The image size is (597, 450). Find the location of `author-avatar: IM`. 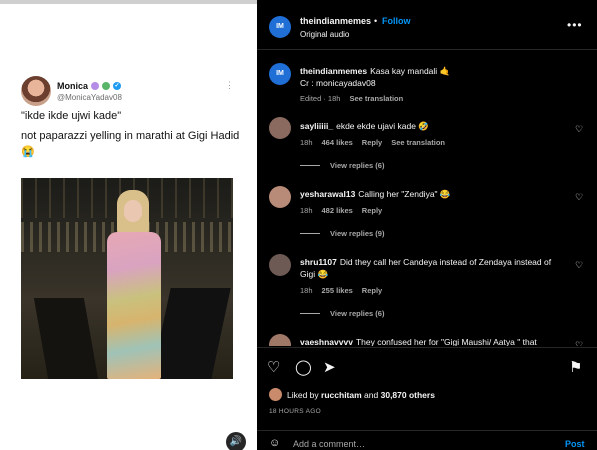

author-avatar: IM is located at coordinates (280, 27).